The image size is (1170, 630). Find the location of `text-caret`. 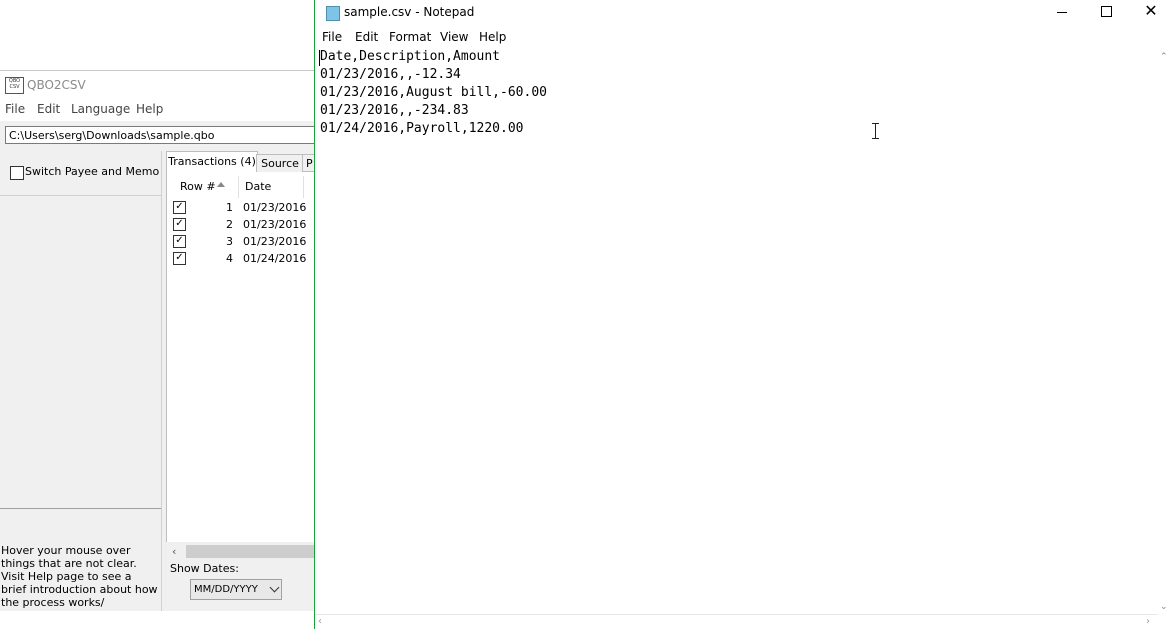

text-caret is located at coordinates (319, 58).